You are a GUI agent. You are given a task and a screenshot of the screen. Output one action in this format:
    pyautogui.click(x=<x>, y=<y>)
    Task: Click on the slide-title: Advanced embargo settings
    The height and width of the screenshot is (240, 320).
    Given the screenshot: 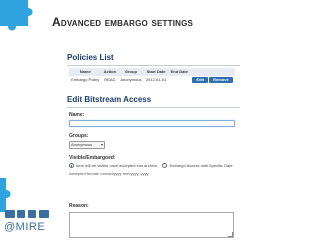 What is the action you would take?
    pyautogui.click(x=123, y=22)
    